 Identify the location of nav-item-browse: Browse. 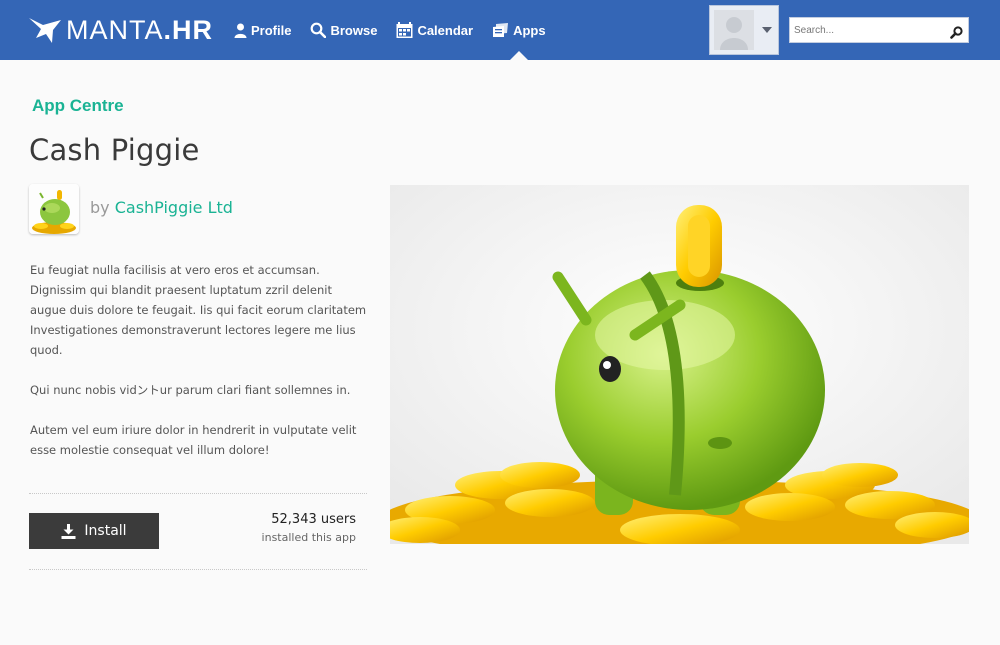
(343, 30).